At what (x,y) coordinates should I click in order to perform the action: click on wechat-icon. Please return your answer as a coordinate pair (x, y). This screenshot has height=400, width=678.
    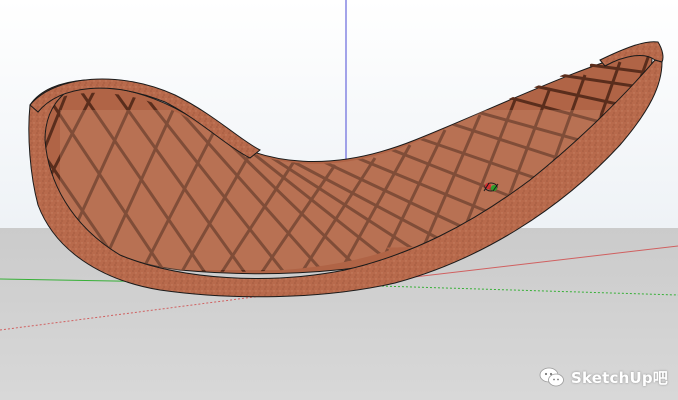
    Looking at the image, I should click on (551, 377).